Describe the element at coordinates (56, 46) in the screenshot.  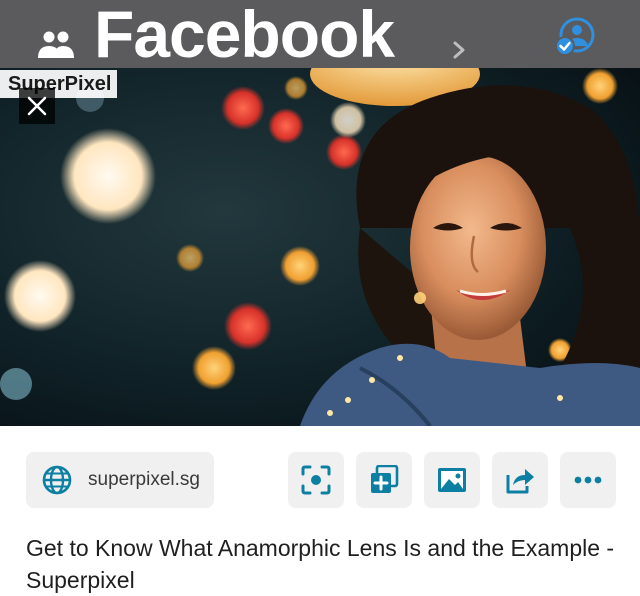
I see `people-icon` at that location.